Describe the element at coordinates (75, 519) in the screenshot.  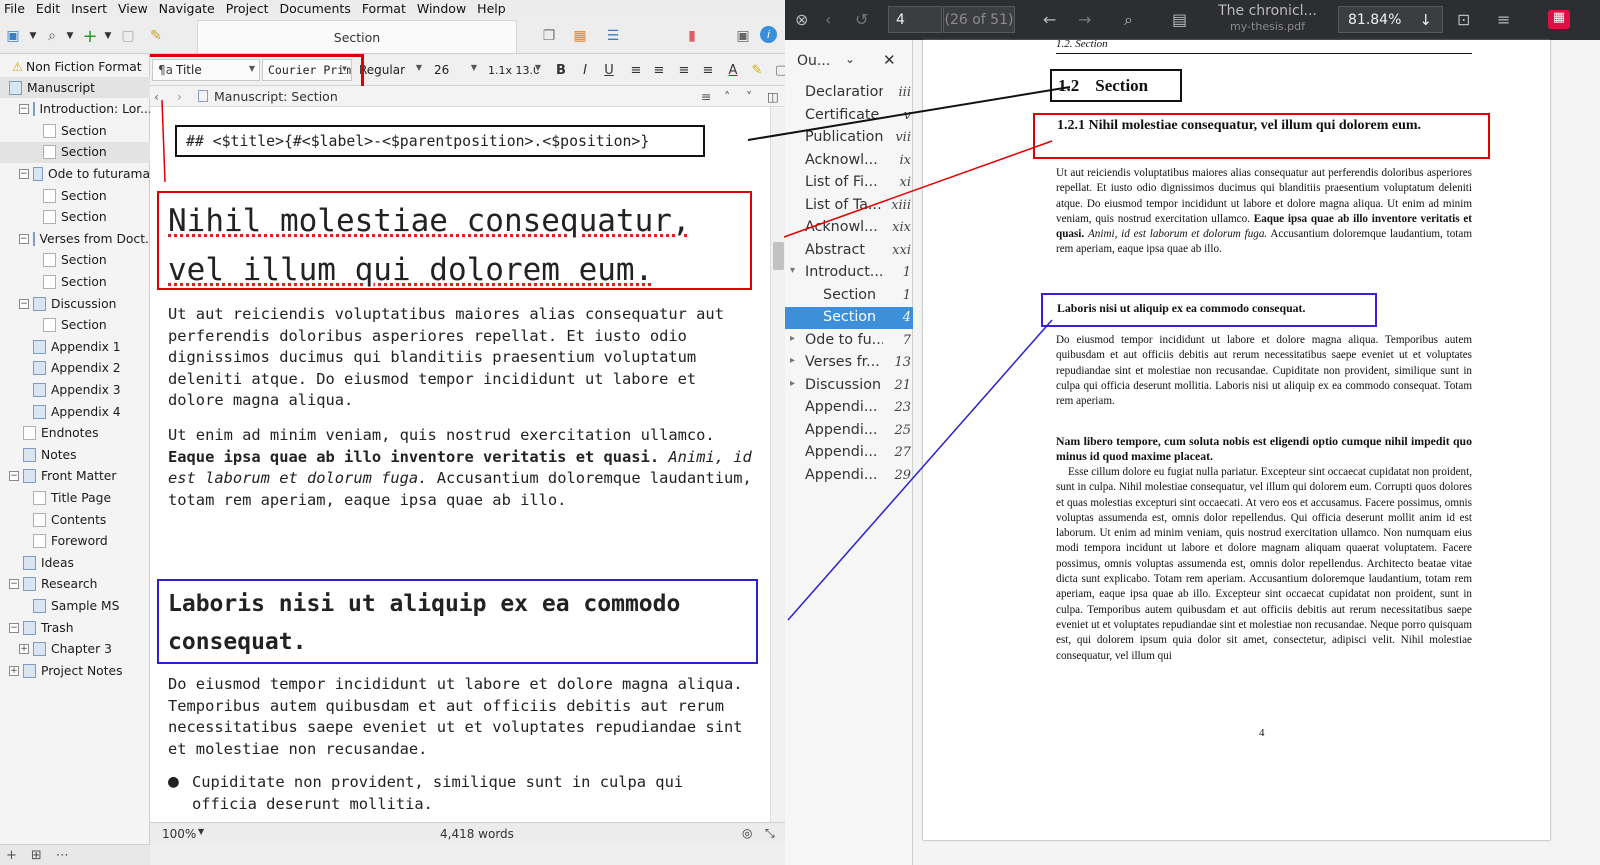
I see `binder-item: Contents` at that location.